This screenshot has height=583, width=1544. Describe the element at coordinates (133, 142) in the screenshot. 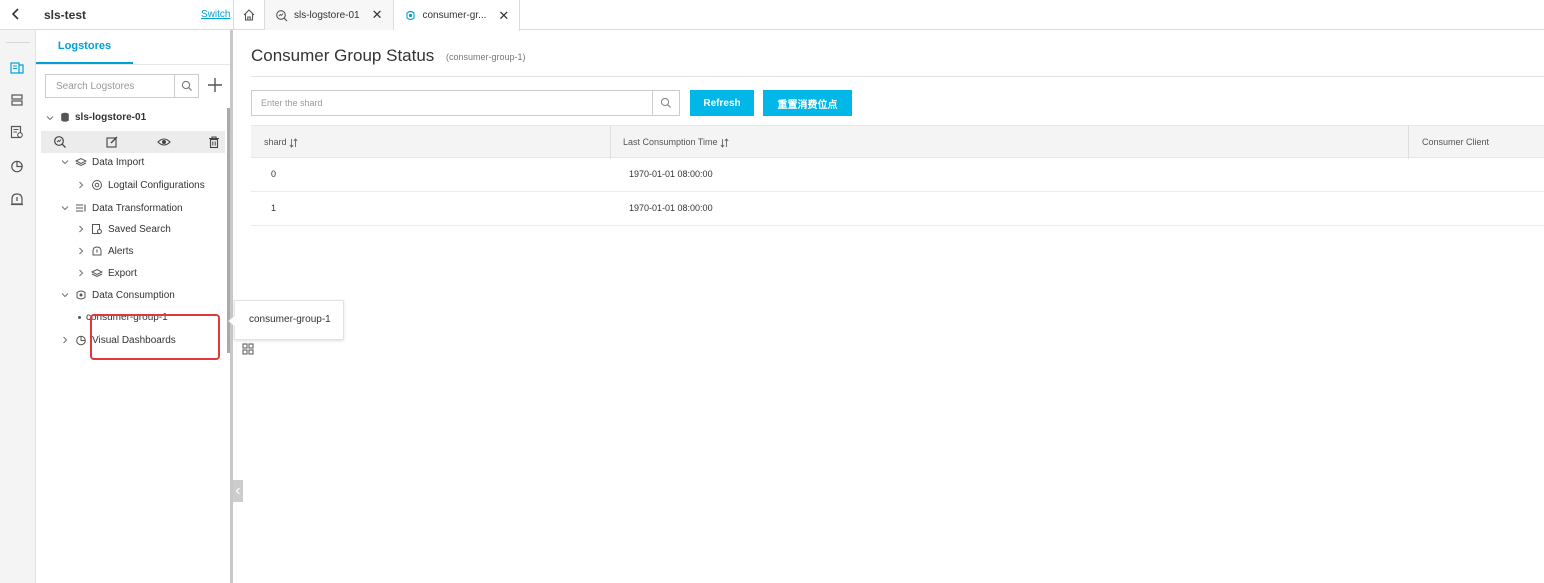

I see `logstore-actions` at that location.